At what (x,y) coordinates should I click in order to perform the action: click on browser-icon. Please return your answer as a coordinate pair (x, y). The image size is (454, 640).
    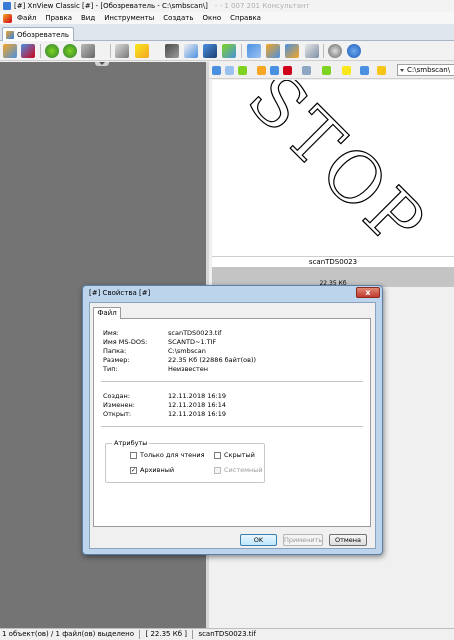
    Looking at the image, I should click on (10, 51).